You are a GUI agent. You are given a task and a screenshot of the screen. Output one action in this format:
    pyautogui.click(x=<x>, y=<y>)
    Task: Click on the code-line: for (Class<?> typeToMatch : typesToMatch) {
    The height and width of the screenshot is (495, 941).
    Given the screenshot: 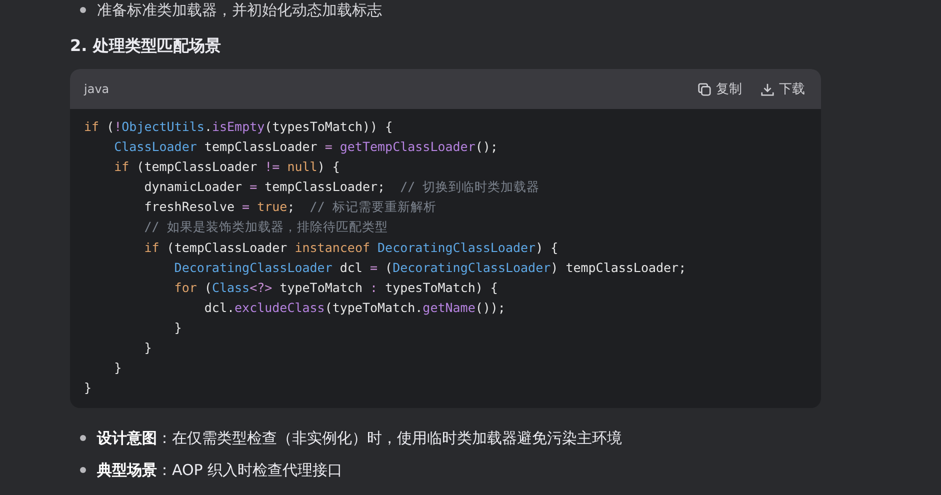 What is the action you would take?
    pyautogui.click(x=336, y=287)
    